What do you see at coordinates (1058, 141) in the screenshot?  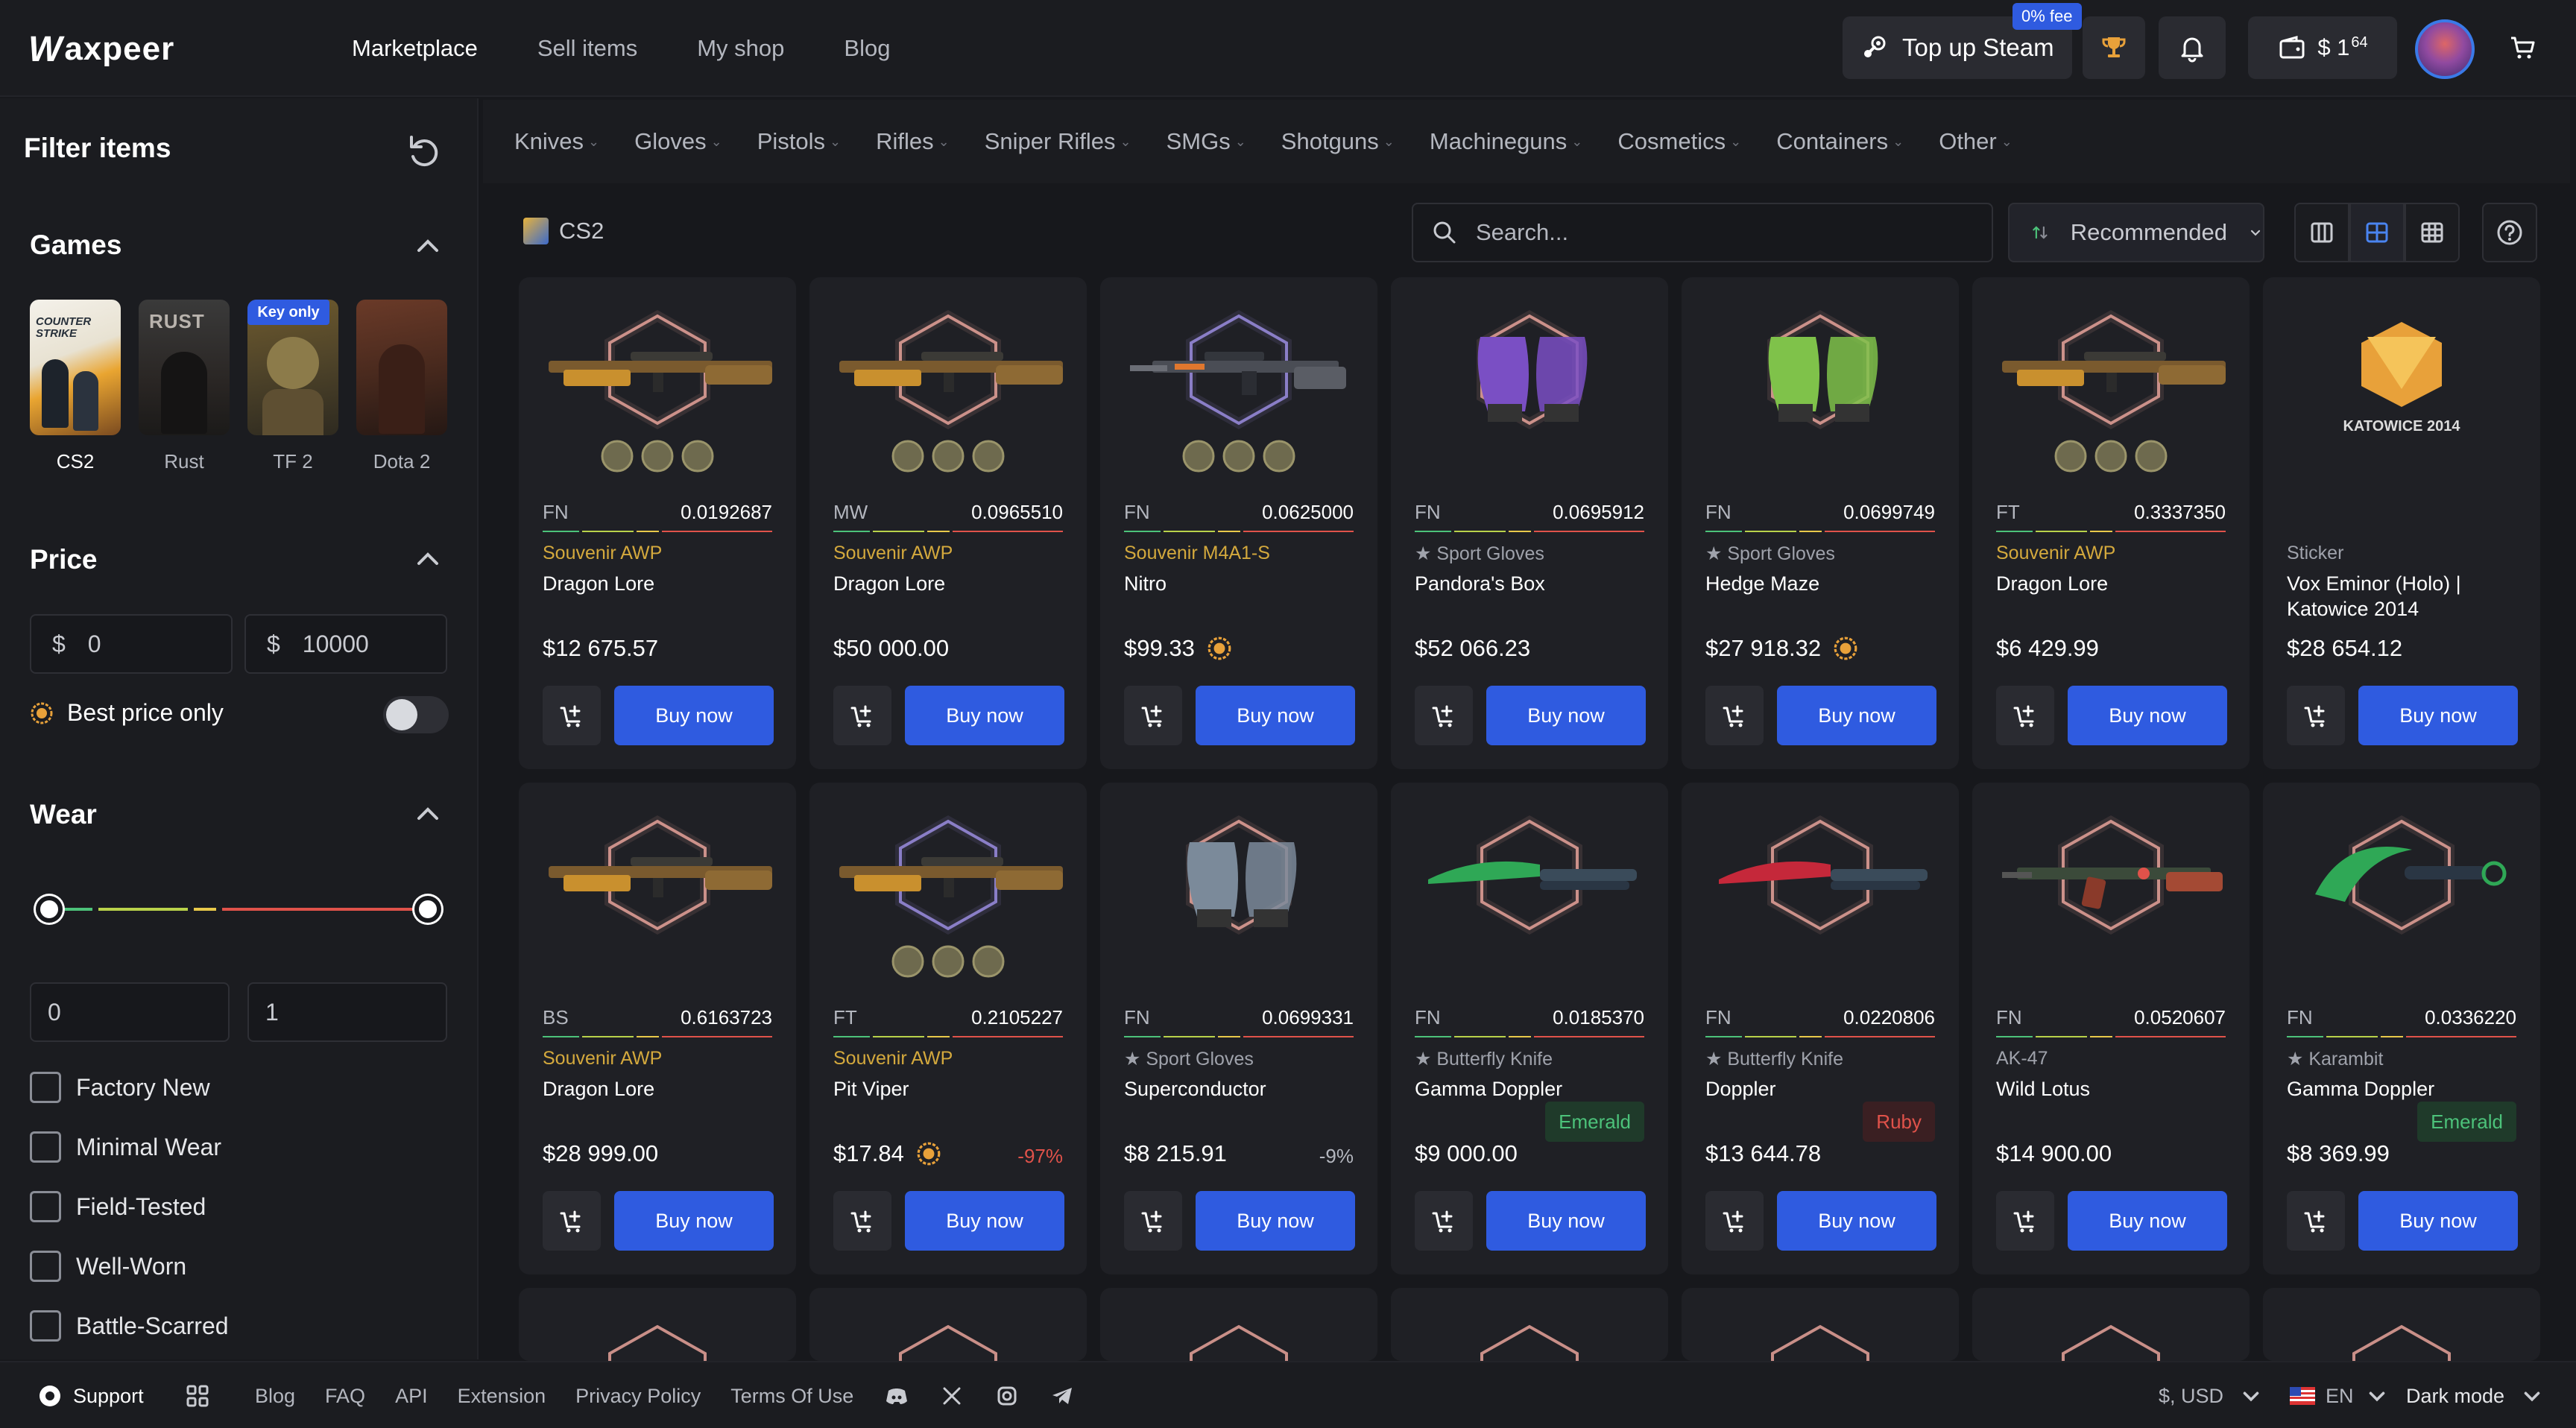 I see `category-sniper-rifles: Sniper Rifles ⌄` at bounding box center [1058, 141].